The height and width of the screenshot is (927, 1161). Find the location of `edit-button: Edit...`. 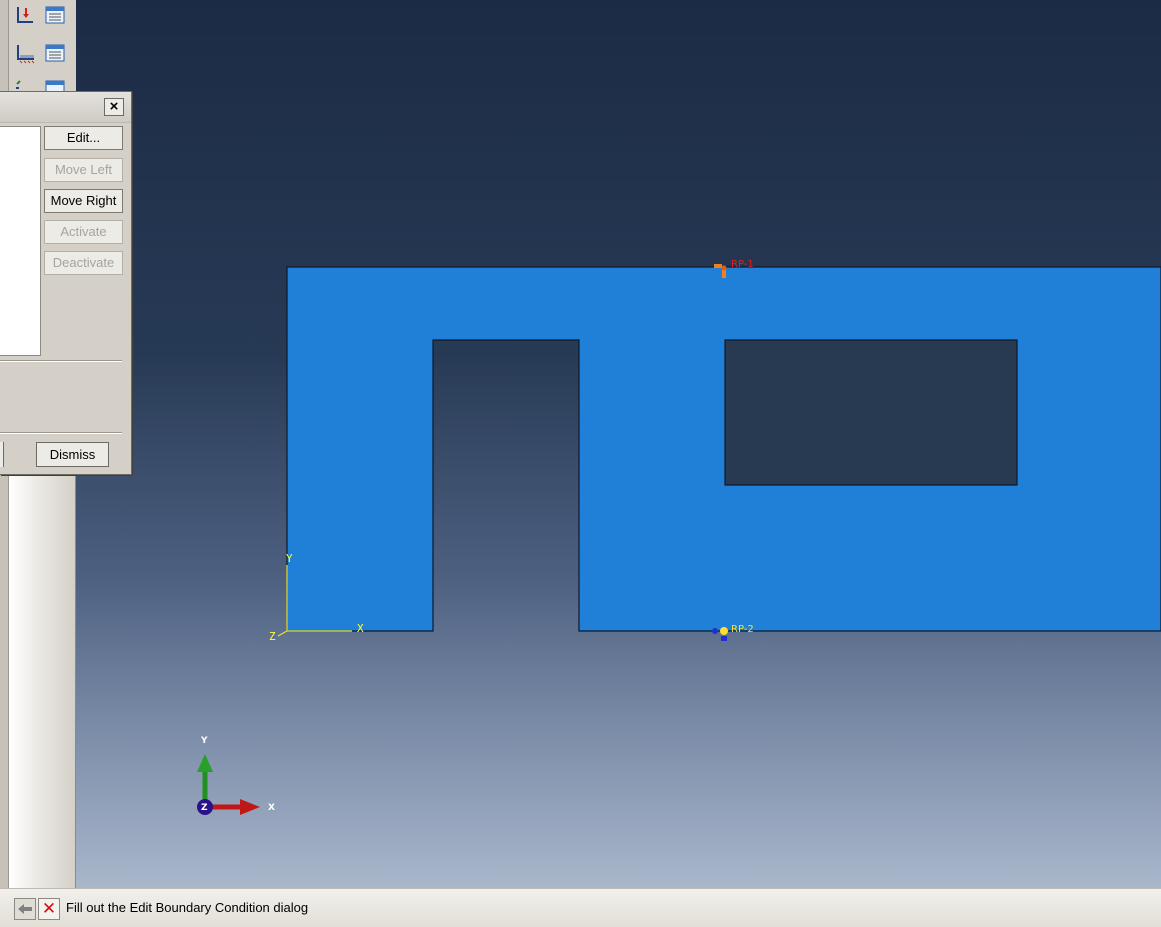

edit-button: Edit... is located at coordinates (83, 138).